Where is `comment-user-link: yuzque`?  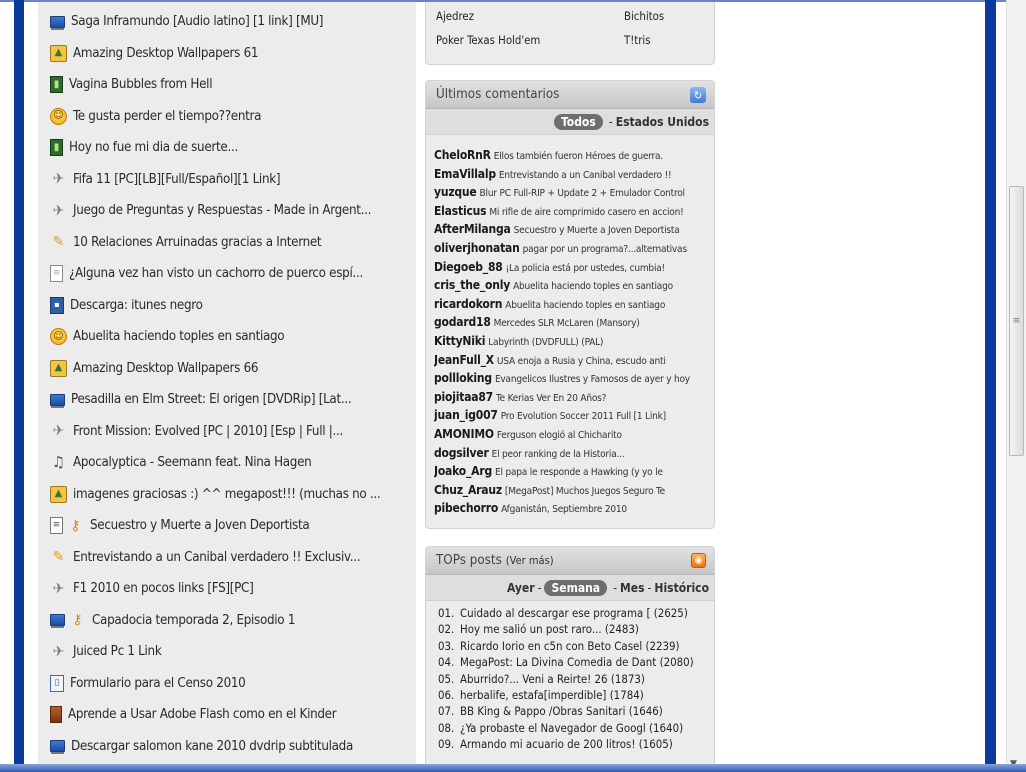
comment-user-link: yuzque is located at coordinates (455, 192).